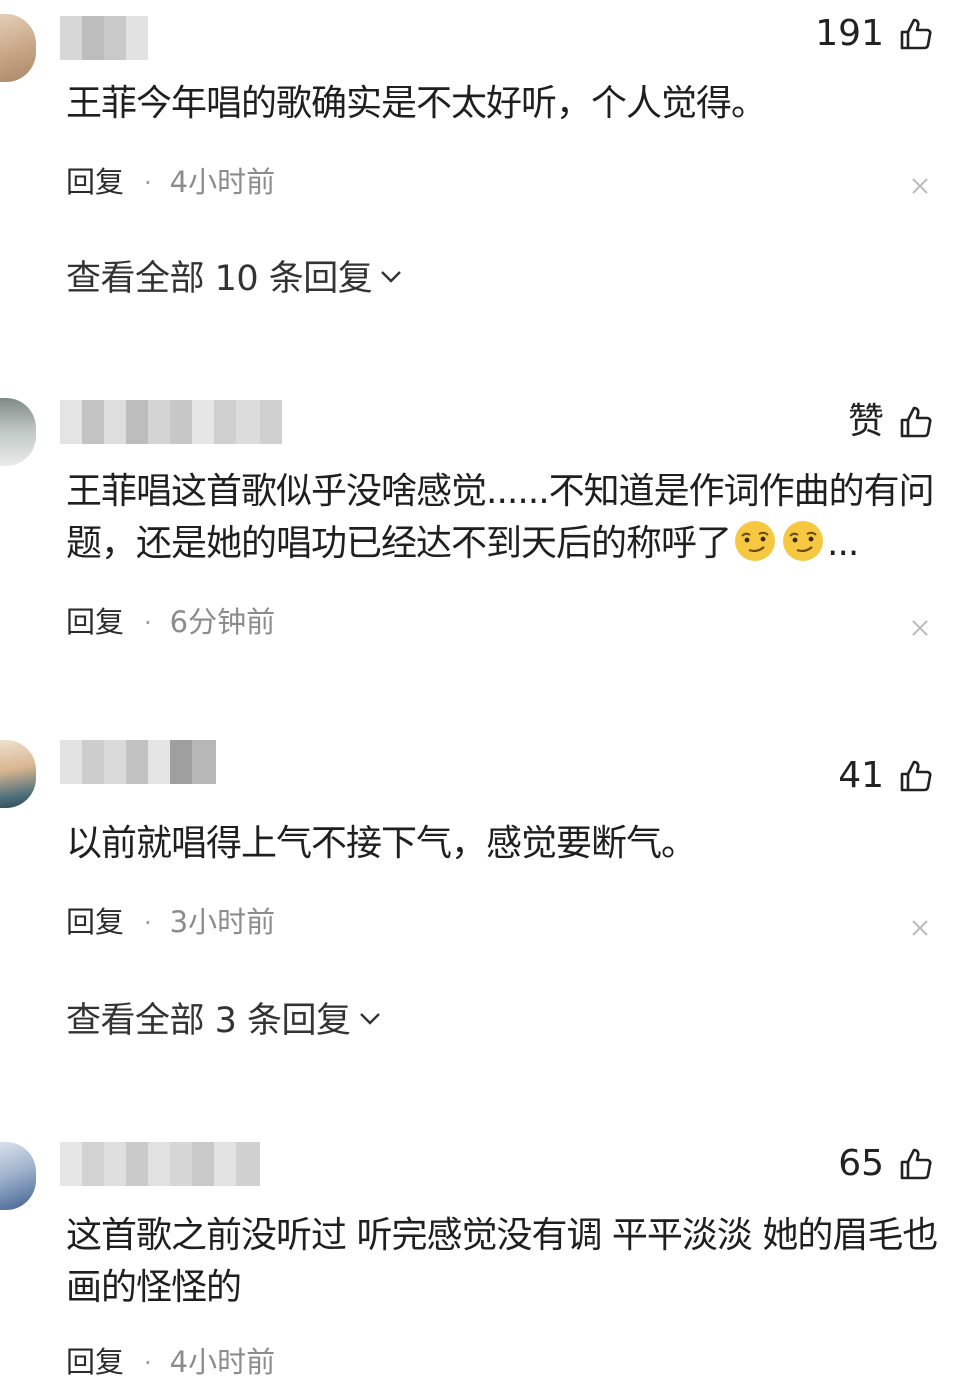 Image resolution: width=968 pixels, height=1379 pixels. I want to click on timestamp: 3小时前, so click(222, 922).